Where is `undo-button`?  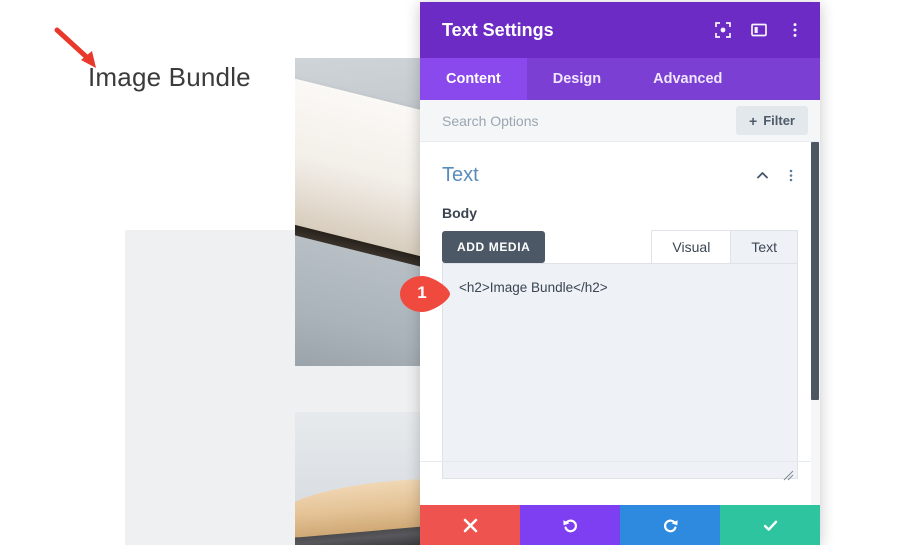 undo-button is located at coordinates (570, 525).